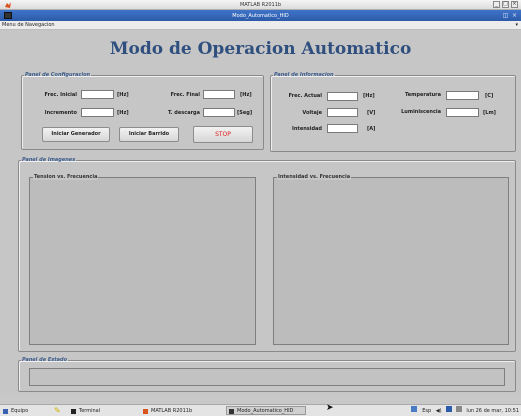 Image resolution: width=521 pixels, height=416 pixels. What do you see at coordinates (60, 113) in the screenshot?
I see `incremento-label: Incremento` at bounding box center [60, 113].